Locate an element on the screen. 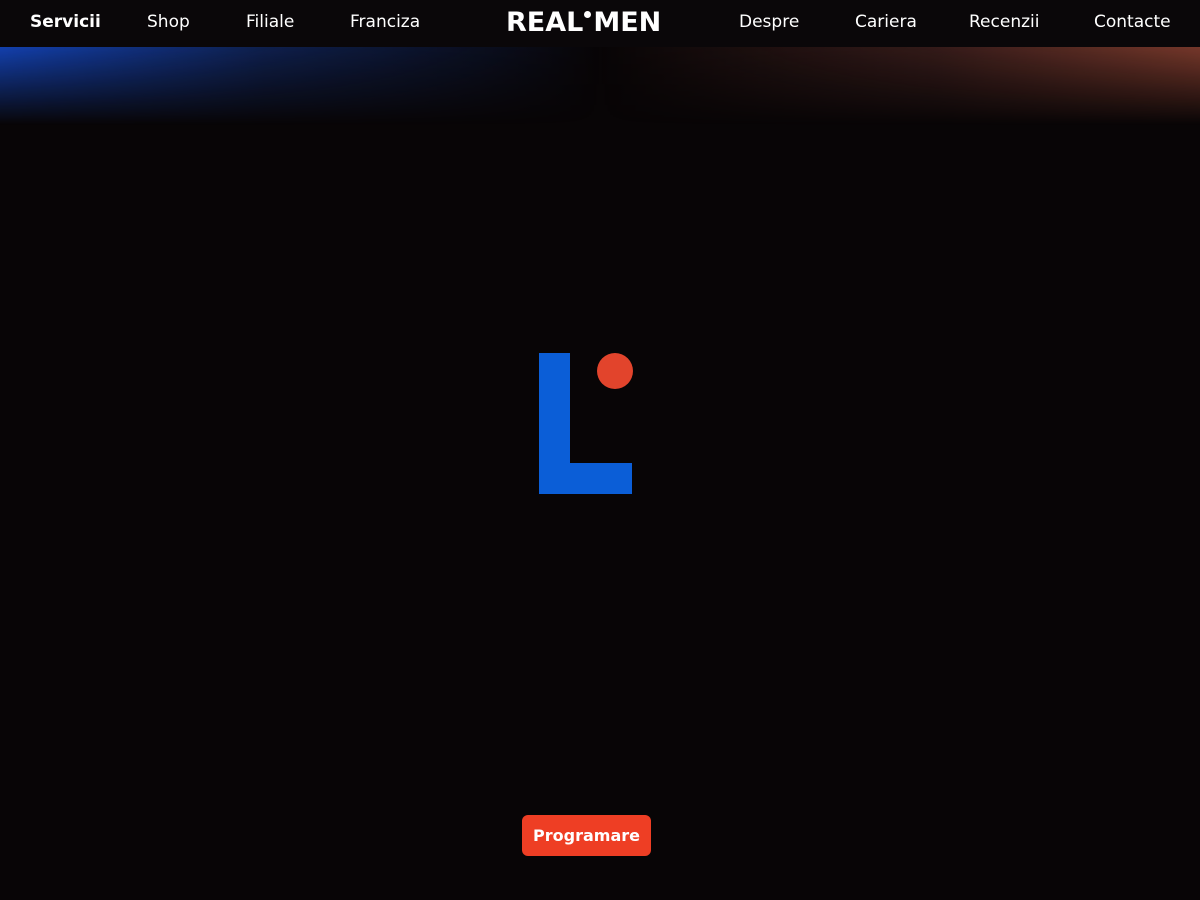 This screenshot has height=900, width=1200. brand-logo: REAL MEN is located at coordinates (583, 23).